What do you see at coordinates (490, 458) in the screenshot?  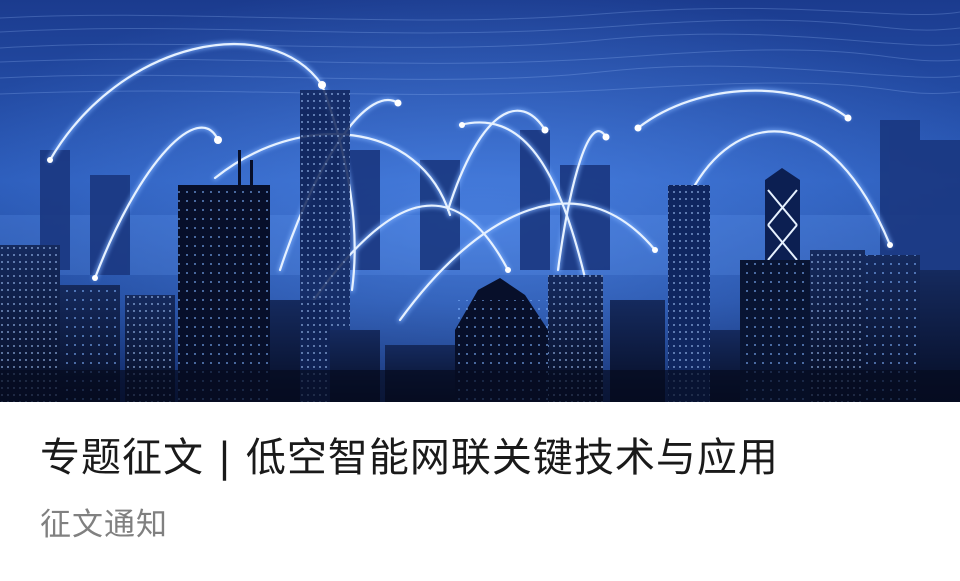 I see `article-title: 专题征文 | 低空智能网联关键技术与应用` at bounding box center [490, 458].